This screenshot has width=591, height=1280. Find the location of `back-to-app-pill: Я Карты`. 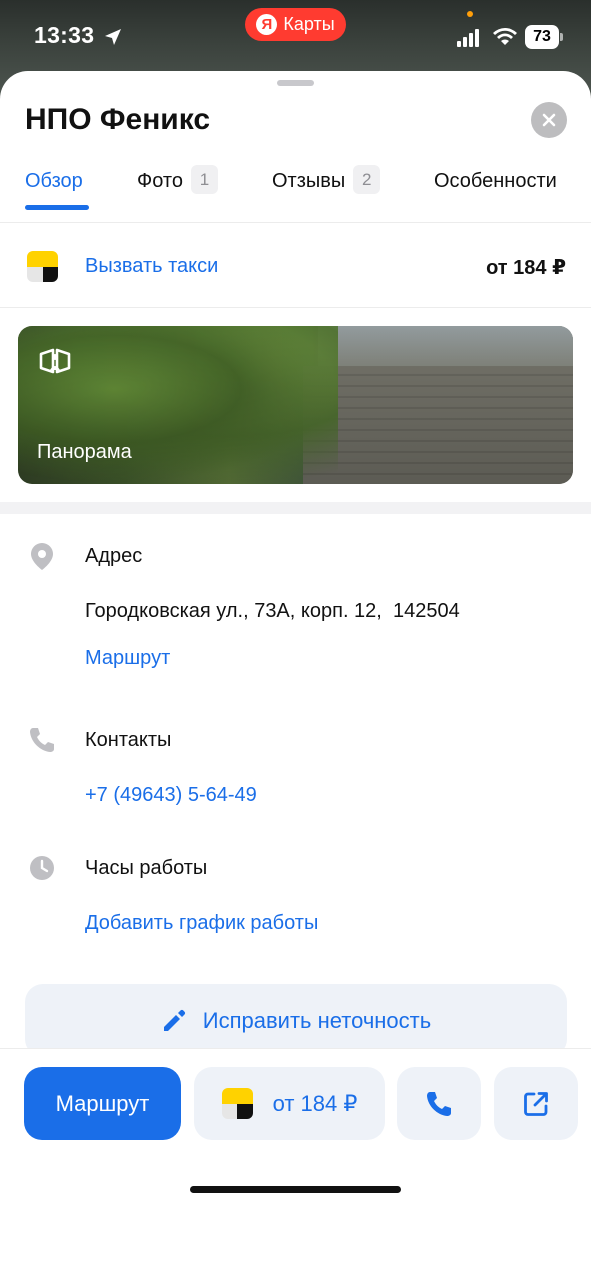

back-to-app-pill: Я Карты is located at coordinates (295, 24).